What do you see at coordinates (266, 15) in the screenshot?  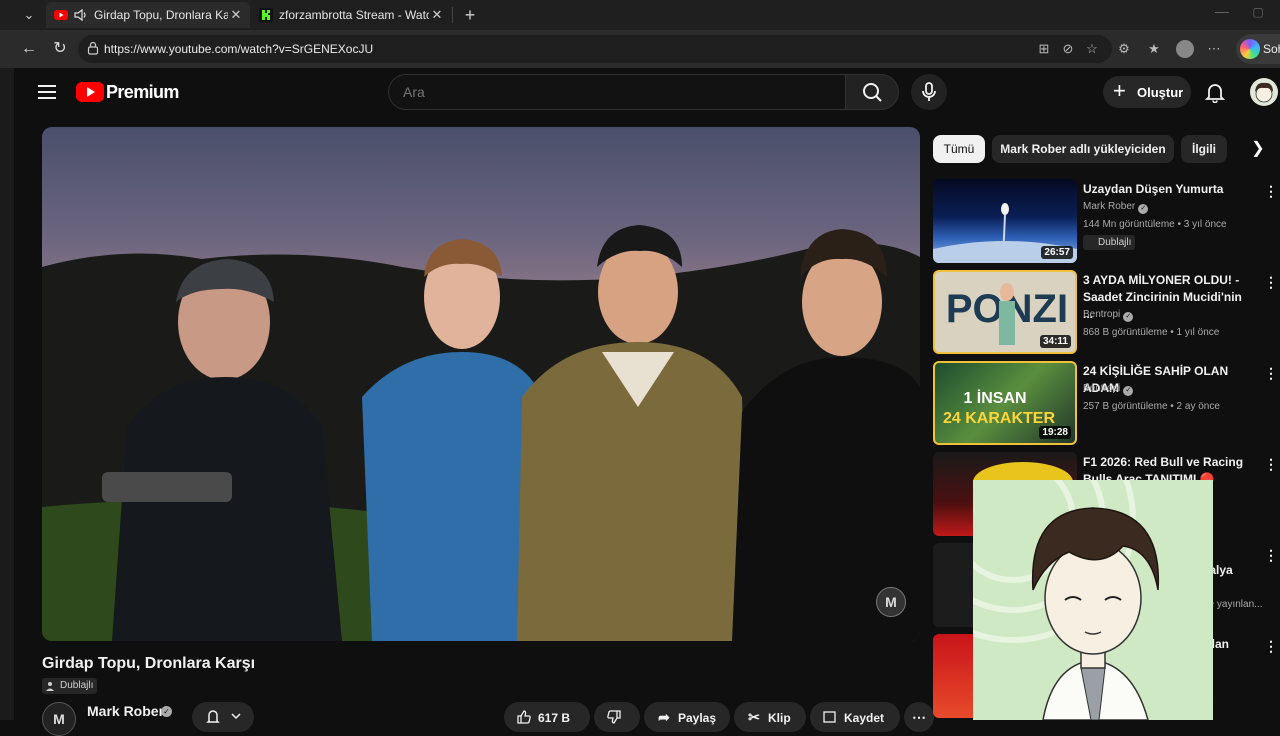 I see `kick-favicon-icon` at bounding box center [266, 15].